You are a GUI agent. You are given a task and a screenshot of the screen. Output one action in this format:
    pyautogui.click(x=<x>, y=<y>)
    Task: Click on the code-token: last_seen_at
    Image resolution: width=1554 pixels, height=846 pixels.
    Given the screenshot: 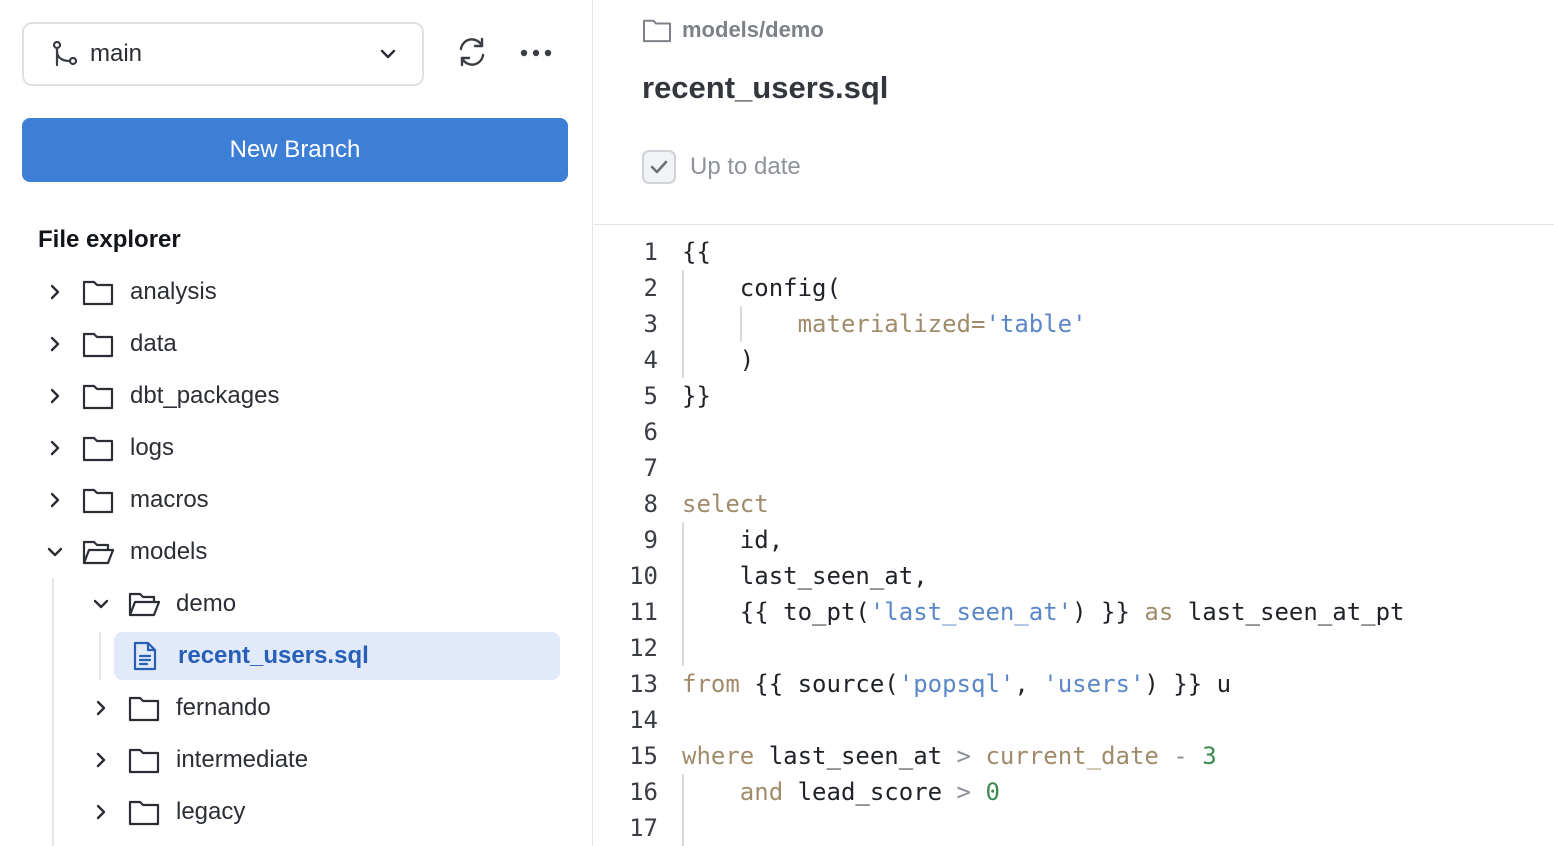 What is the action you would take?
    pyautogui.click(x=855, y=756)
    